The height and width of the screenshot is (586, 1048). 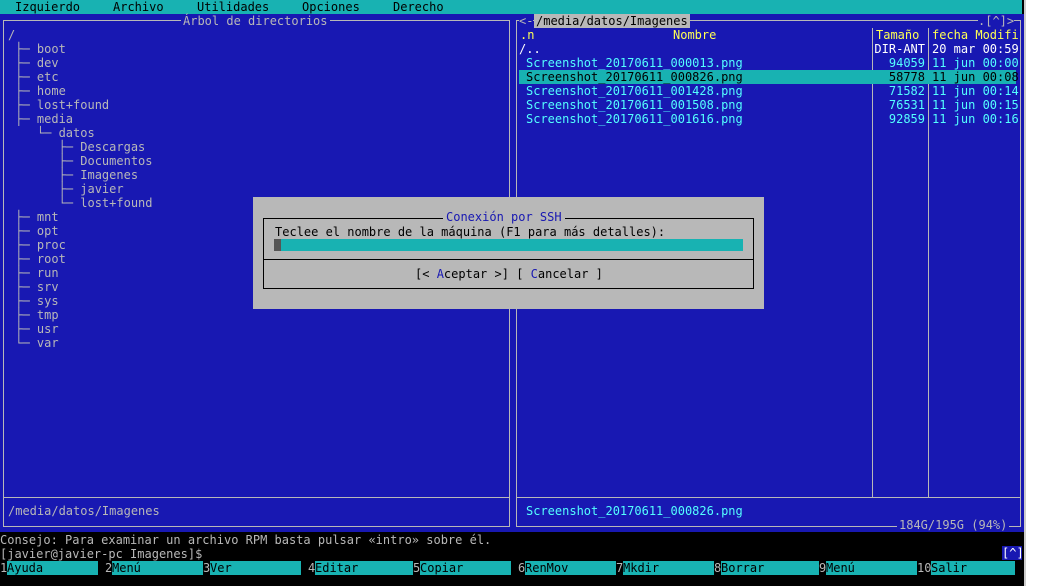 I want to click on right-panel-status: Screenshot_20170611_000826.png, so click(x=634, y=511).